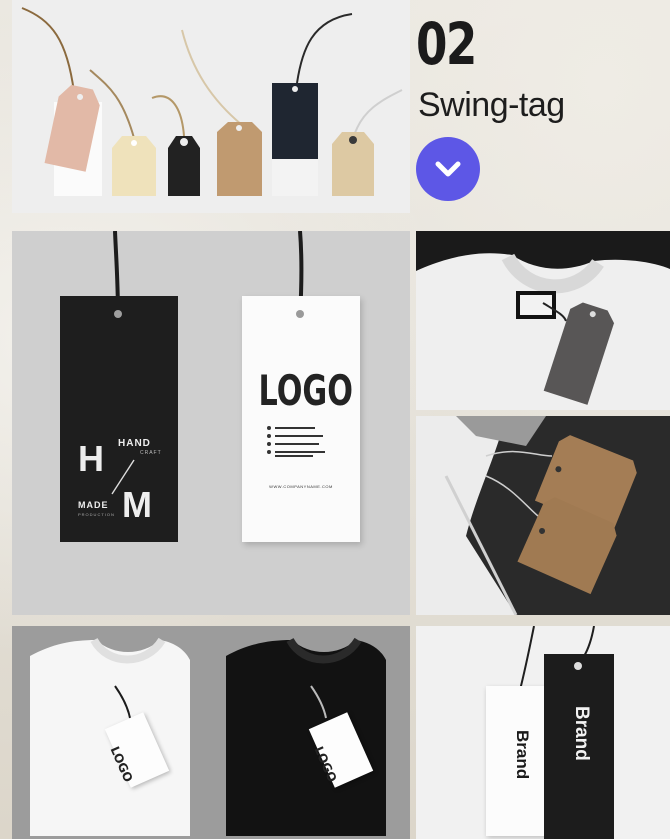 Image resolution: width=670 pixels, height=839 pixels. I want to click on contact-lines, so click(296, 441).